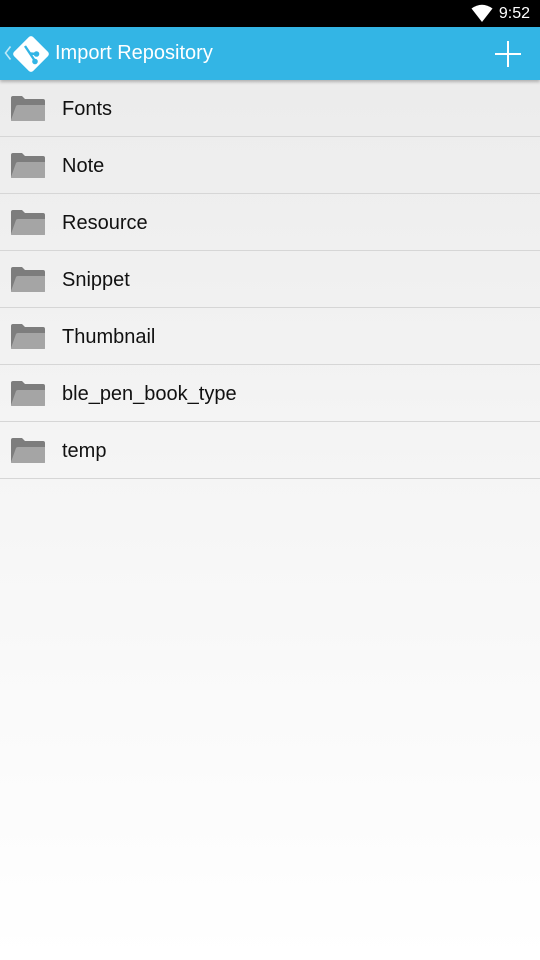 This screenshot has height=960, width=540. I want to click on list-item-folder: Snippet, so click(270, 279).